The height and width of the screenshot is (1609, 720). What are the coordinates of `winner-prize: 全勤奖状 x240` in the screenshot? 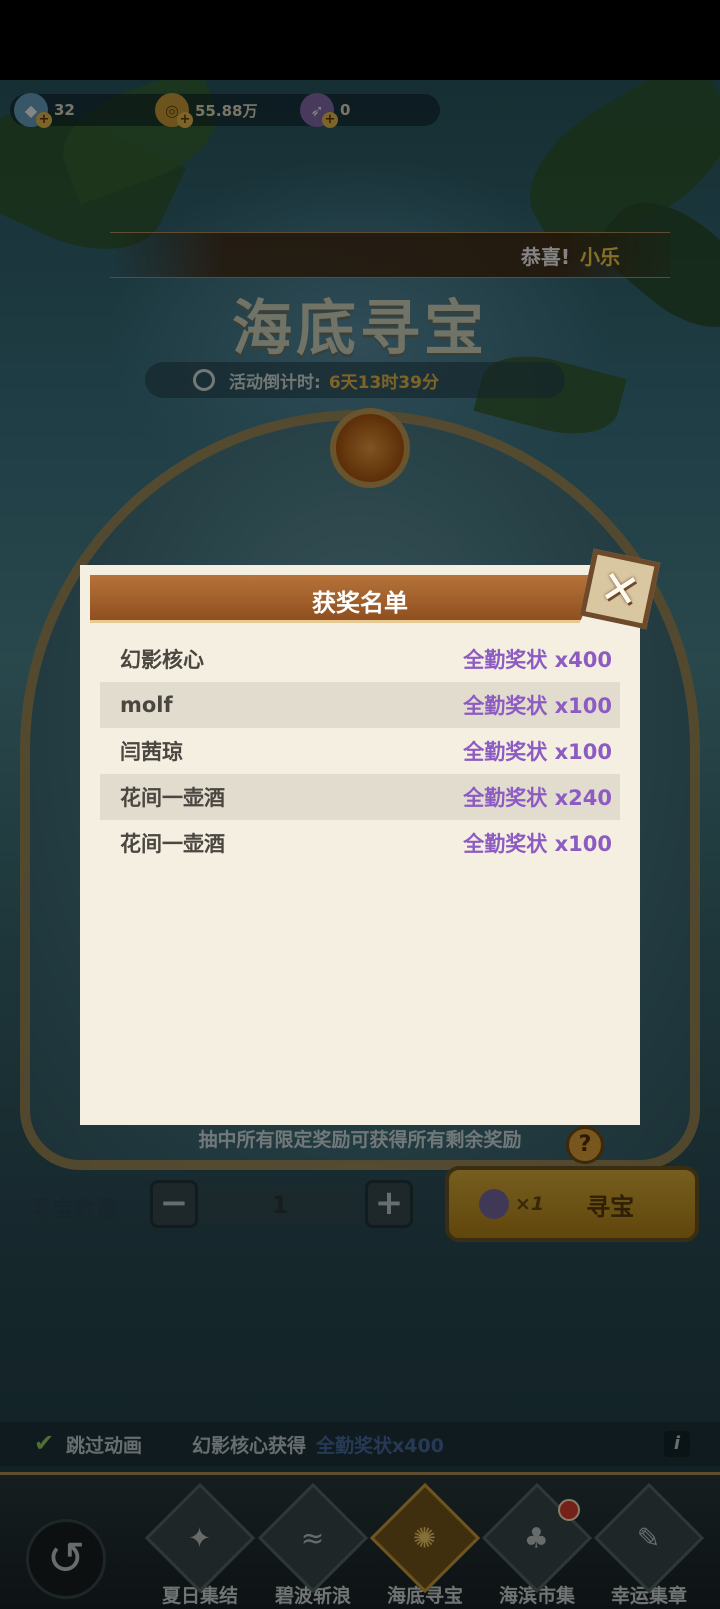 It's located at (537, 798).